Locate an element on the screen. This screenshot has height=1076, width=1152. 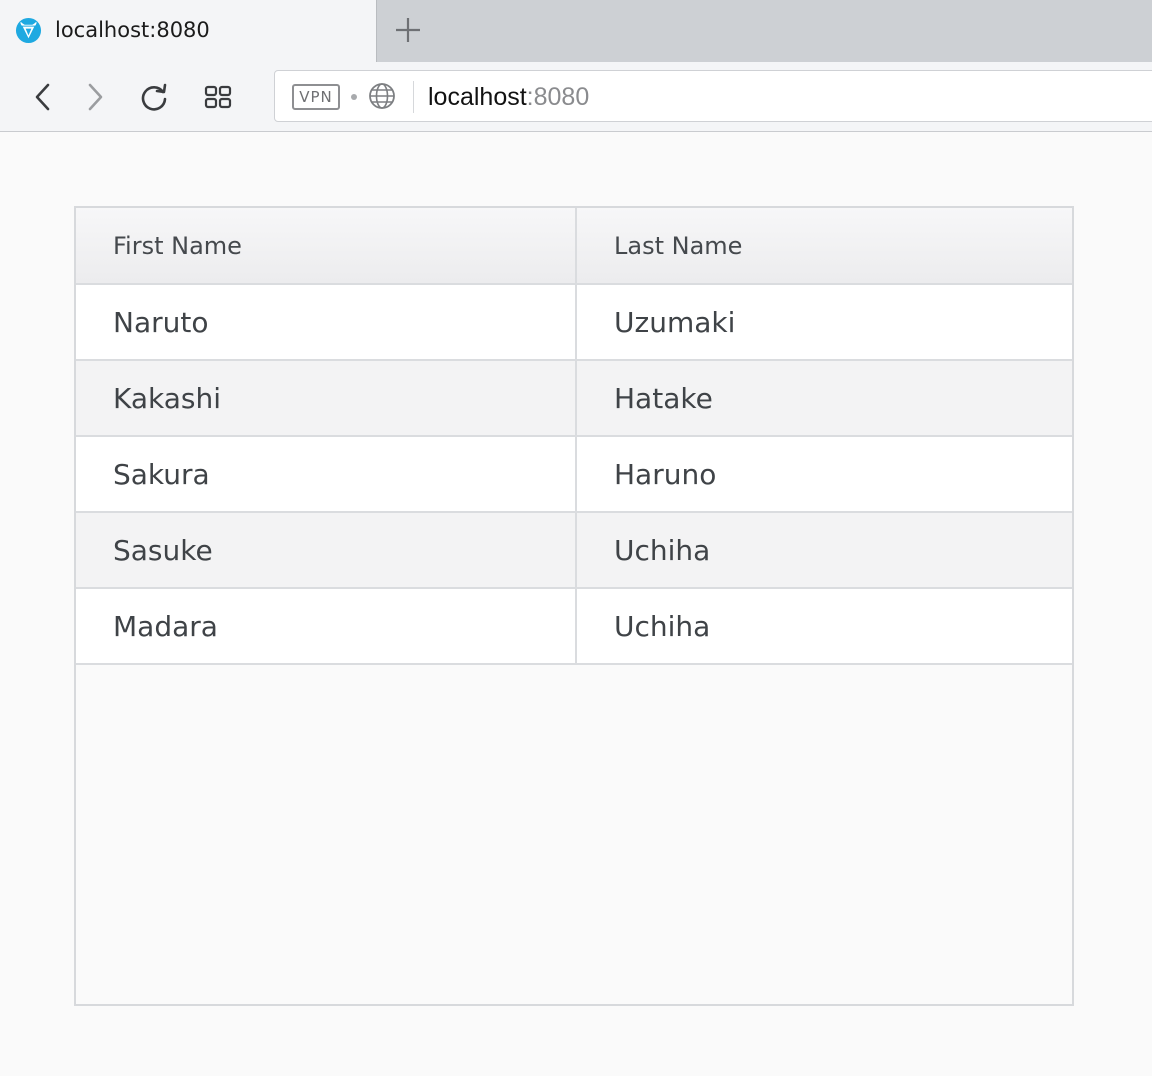
table-row: Naruto Uzumaki is located at coordinates (574, 322).